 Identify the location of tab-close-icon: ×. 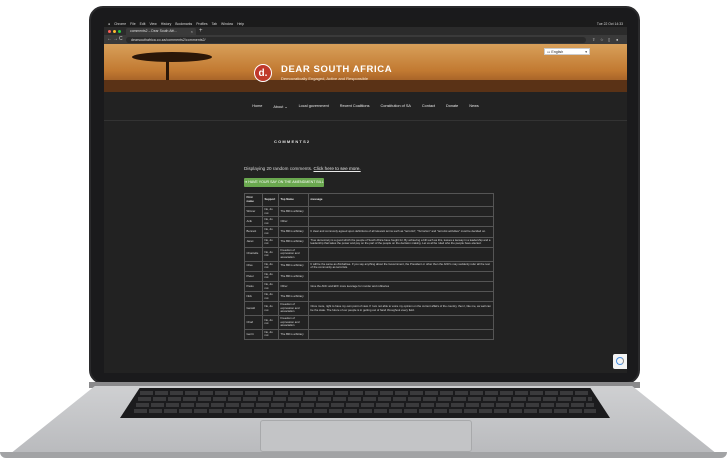
(192, 31).